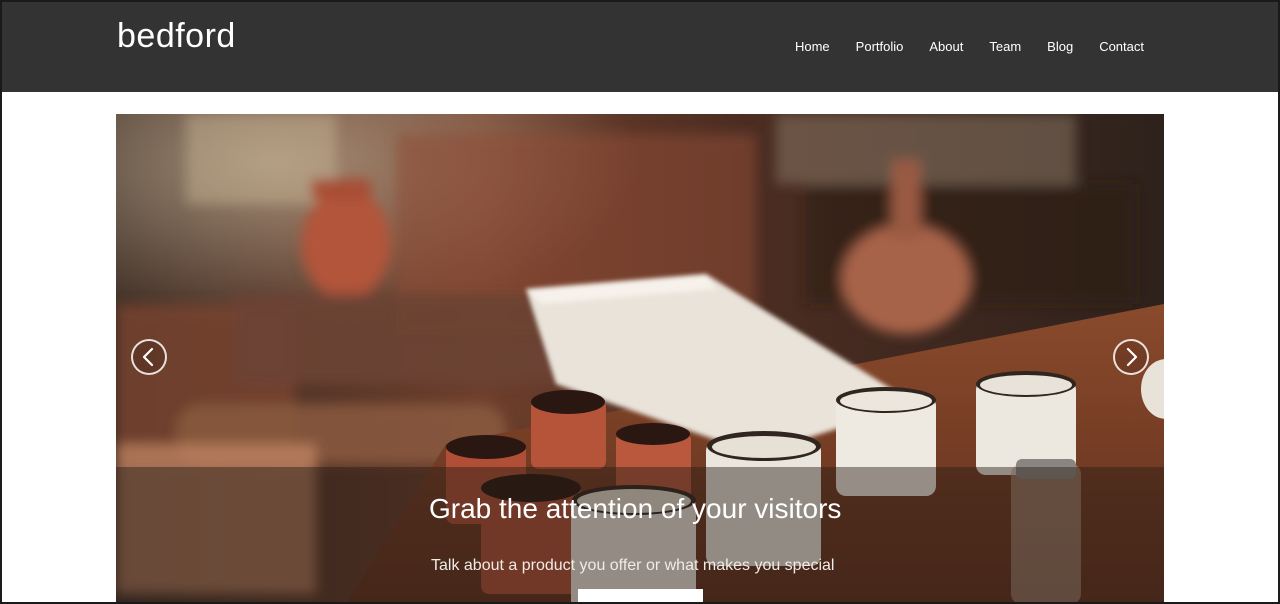 The image size is (1280, 604). What do you see at coordinates (1005, 47) in the screenshot?
I see `nav-item-team: Team` at bounding box center [1005, 47].